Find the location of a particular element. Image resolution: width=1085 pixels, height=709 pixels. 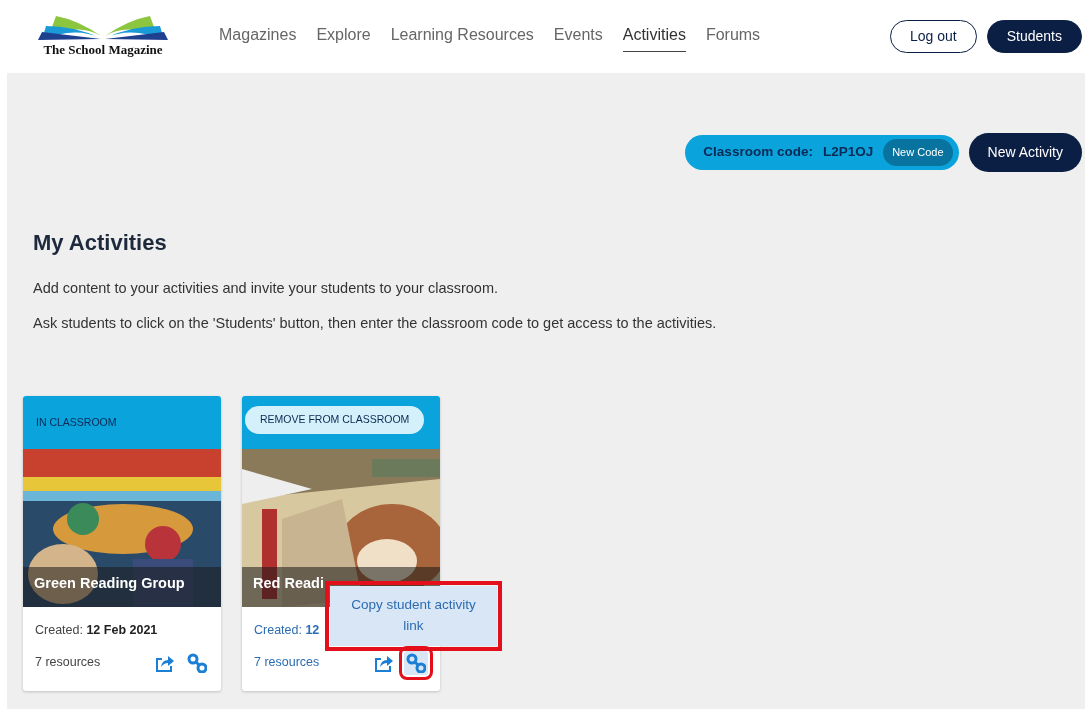

nav-link: Magazines is located at coordinates (258, 36).